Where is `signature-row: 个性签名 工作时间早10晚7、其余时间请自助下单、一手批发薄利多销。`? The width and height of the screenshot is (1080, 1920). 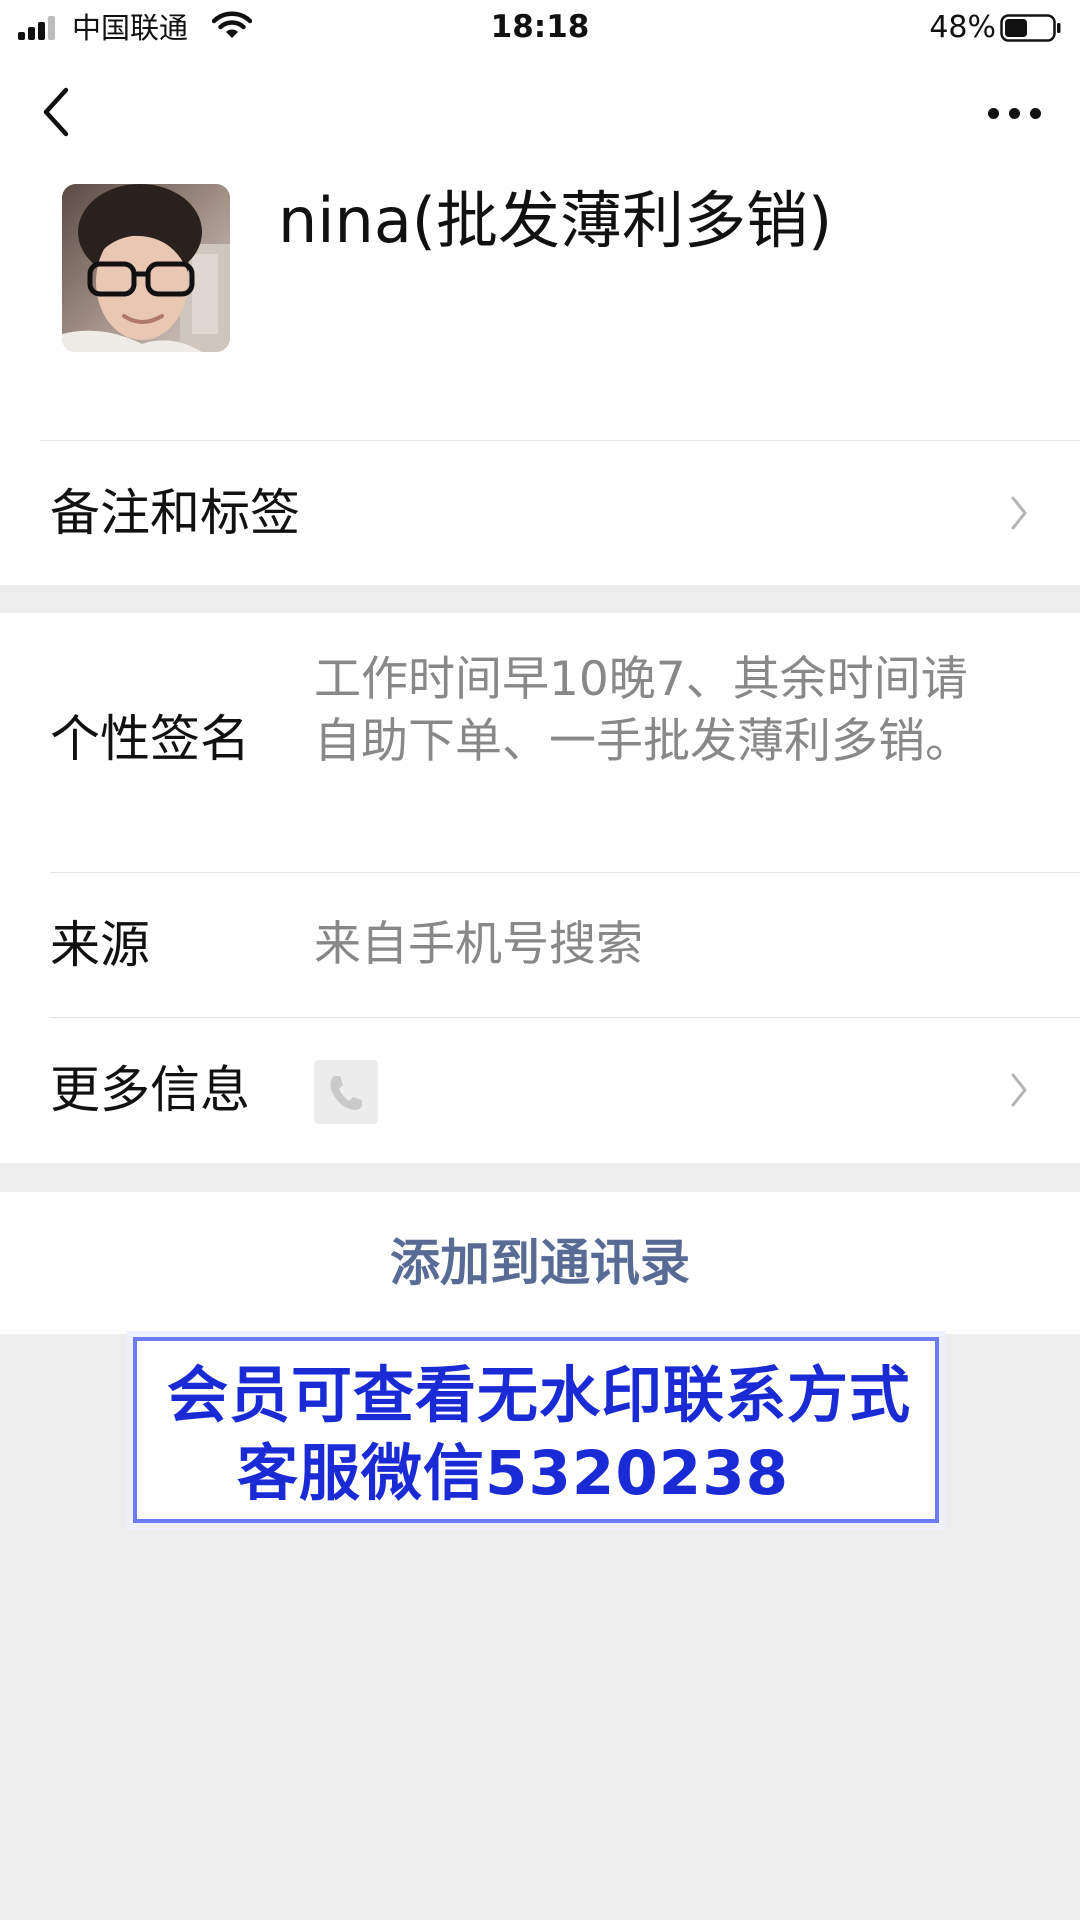 signature-row: 个性签名 工作时间早10晚7、其余时间请自助下单、一手批发薄利多销。 is located at coordinates (540, 743).